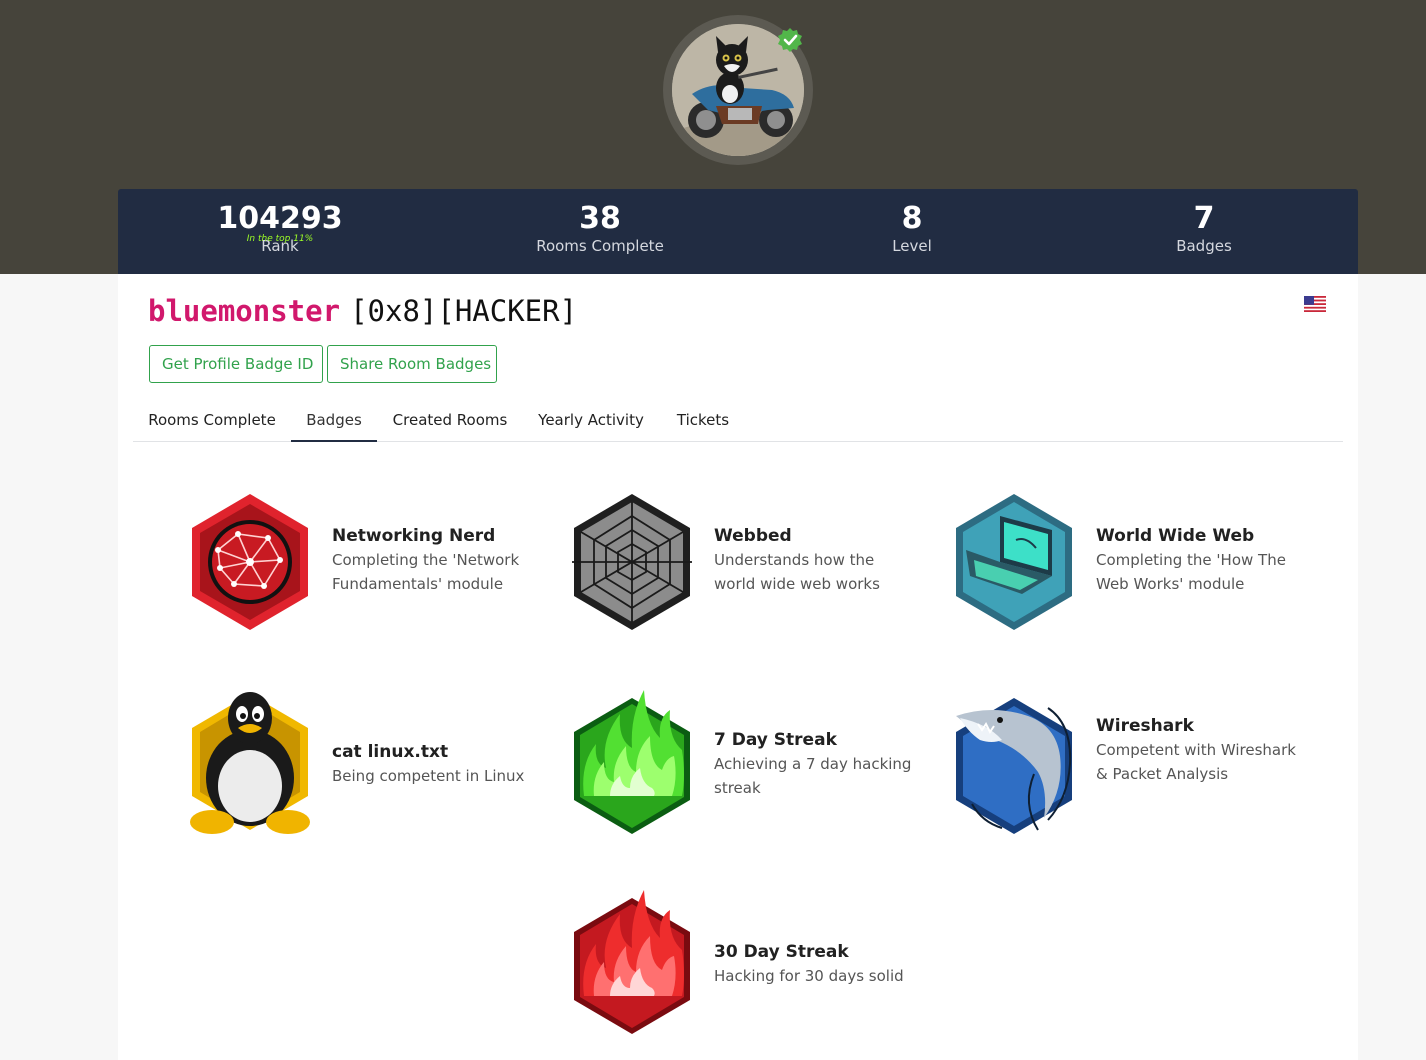 The width and height of the screenshot is (1426, 1060). What do you see at coordinates (280, 239) in the screenshot?
I see `rank-percentile: In the top 11%` at bounding box center [280, 239].